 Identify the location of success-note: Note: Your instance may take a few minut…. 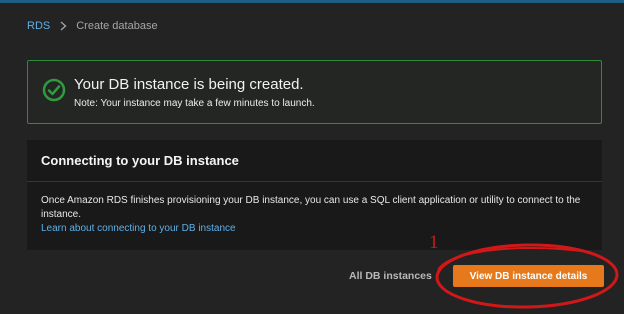
(194, 103).